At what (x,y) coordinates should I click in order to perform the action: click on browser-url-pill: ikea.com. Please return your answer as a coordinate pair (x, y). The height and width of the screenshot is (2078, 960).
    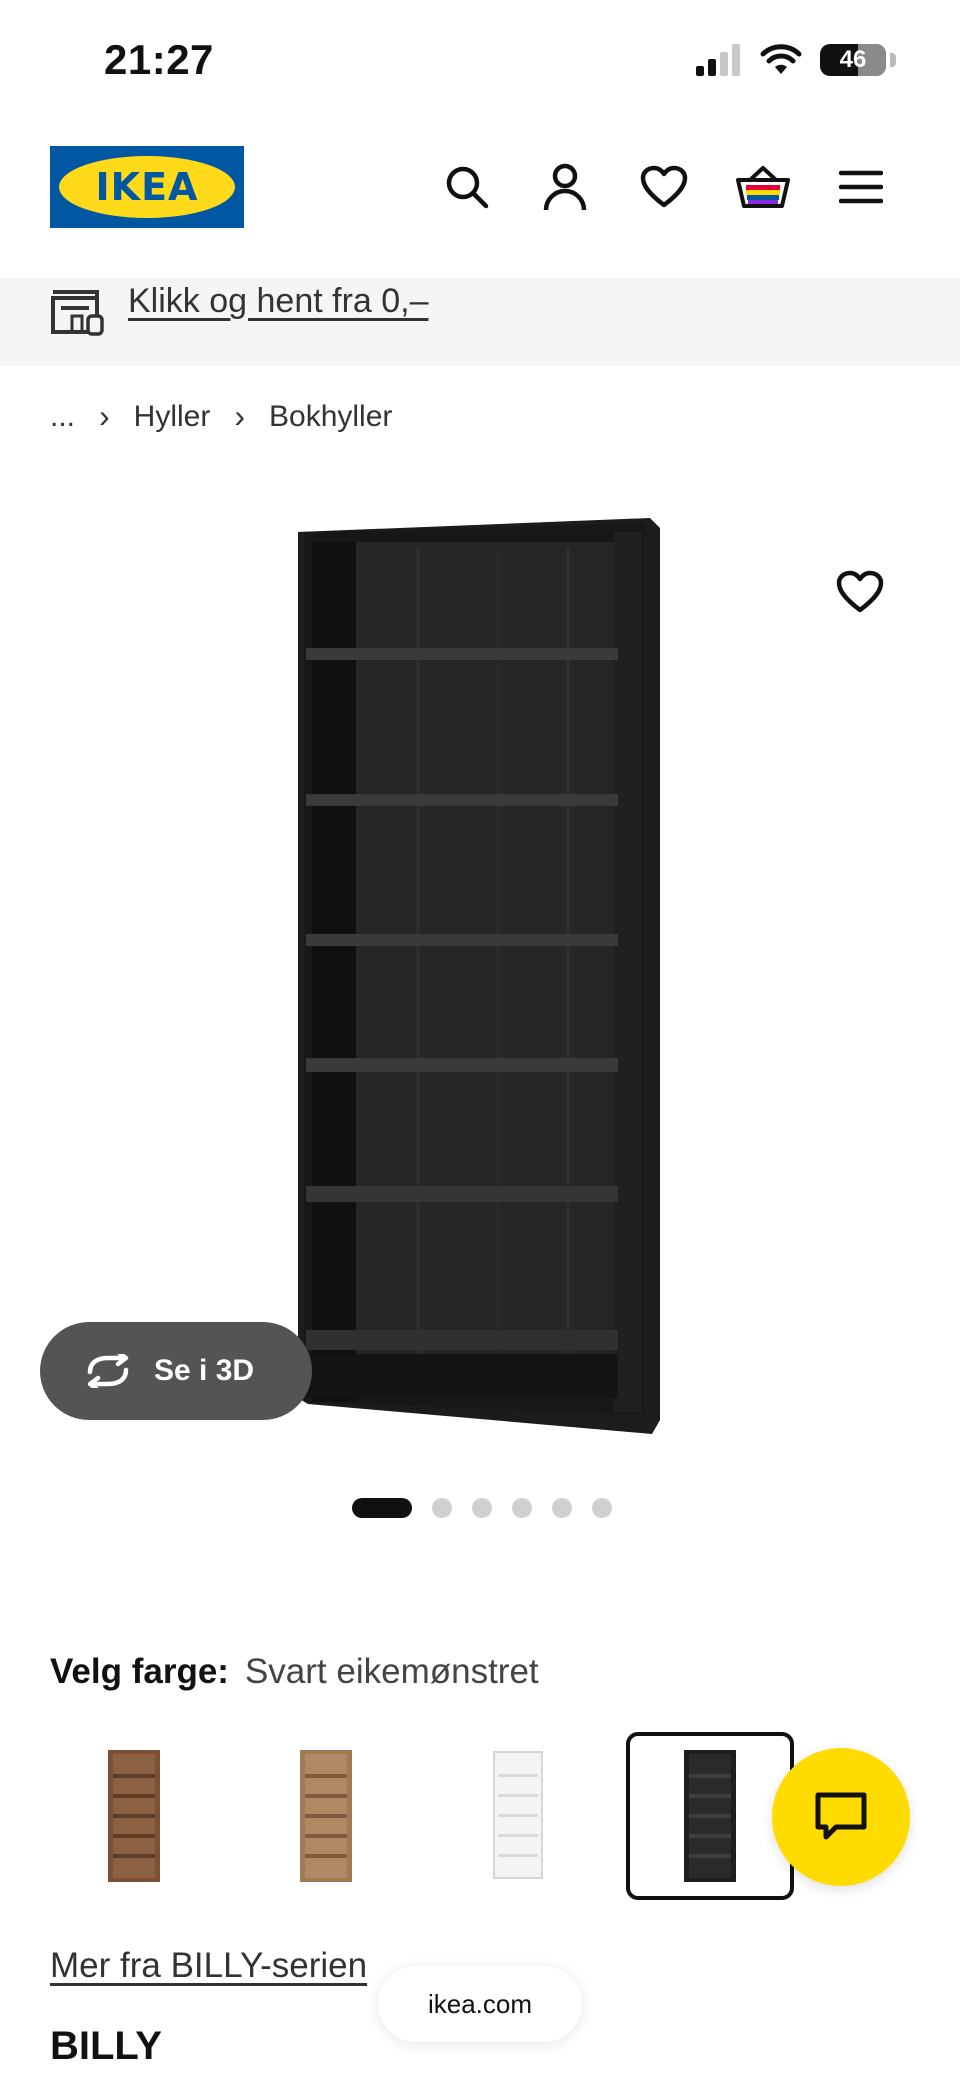
    Looking at the image, I should click on (480, 2004).